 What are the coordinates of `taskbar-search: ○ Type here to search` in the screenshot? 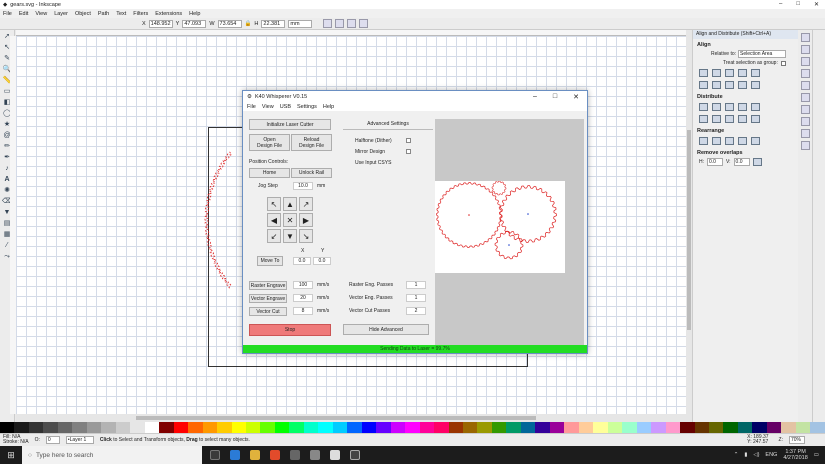 It's located at (112, 455).